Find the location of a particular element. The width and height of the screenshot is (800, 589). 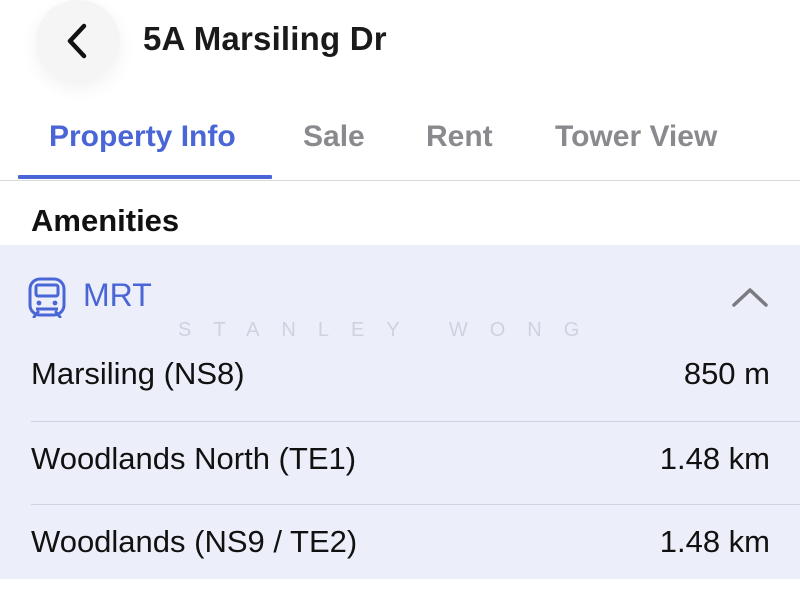

list-item: Woodlands North (TE1) 1.48 km is located at coordinates (400, 464).